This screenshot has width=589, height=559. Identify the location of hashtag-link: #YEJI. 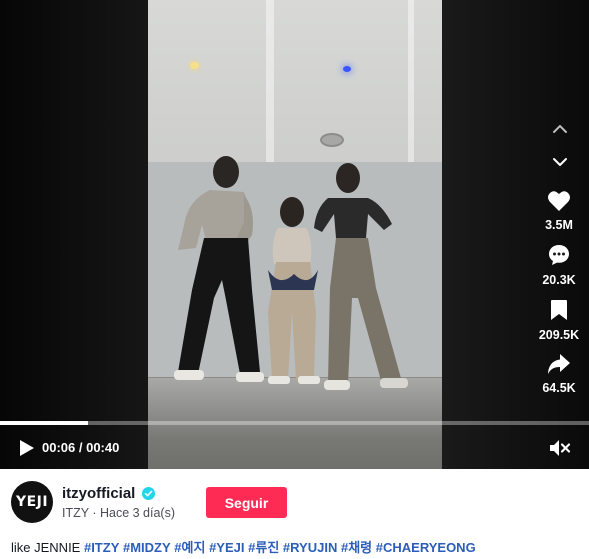
(226, 547).